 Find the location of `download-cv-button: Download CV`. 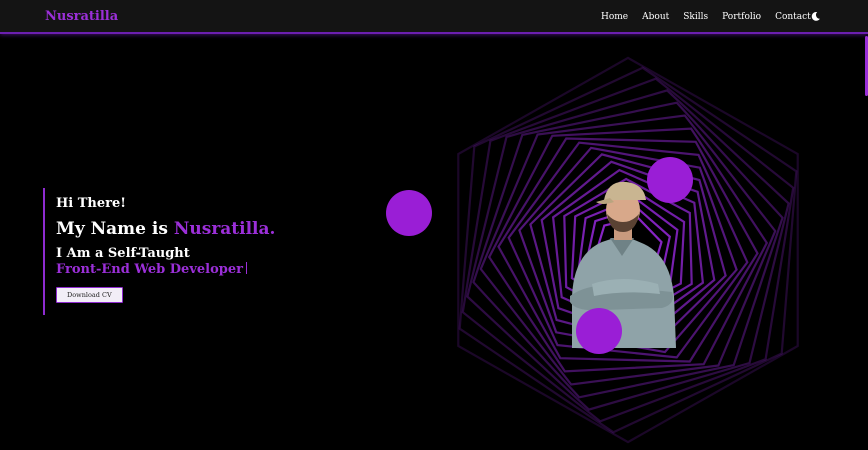

download-cv-button: Download CV is located at coordinates (89, 295).